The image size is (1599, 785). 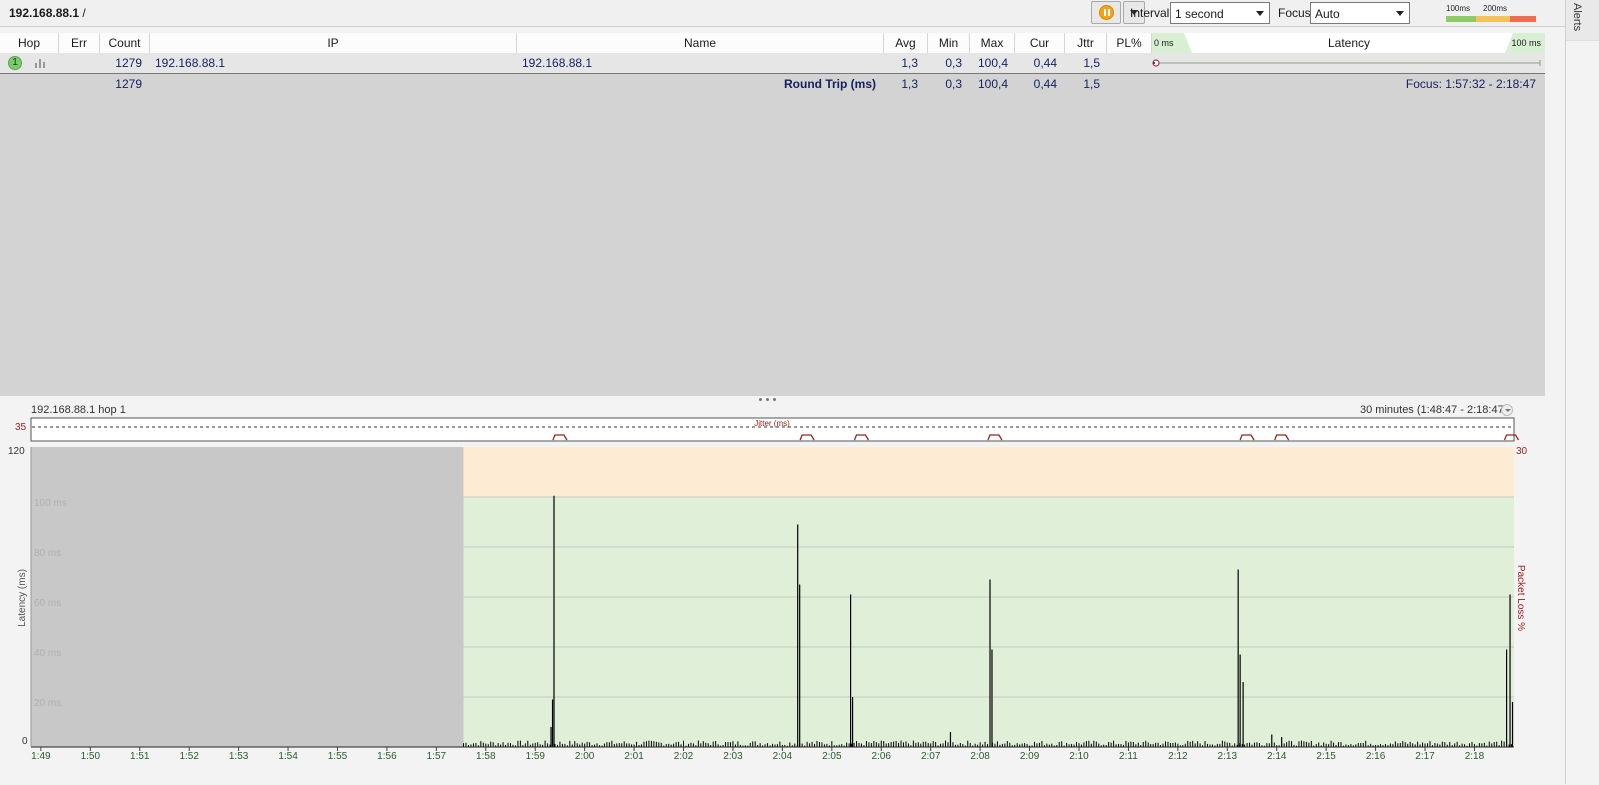 I want to click on col-pl: PL%, so click(x=1129, y=43).